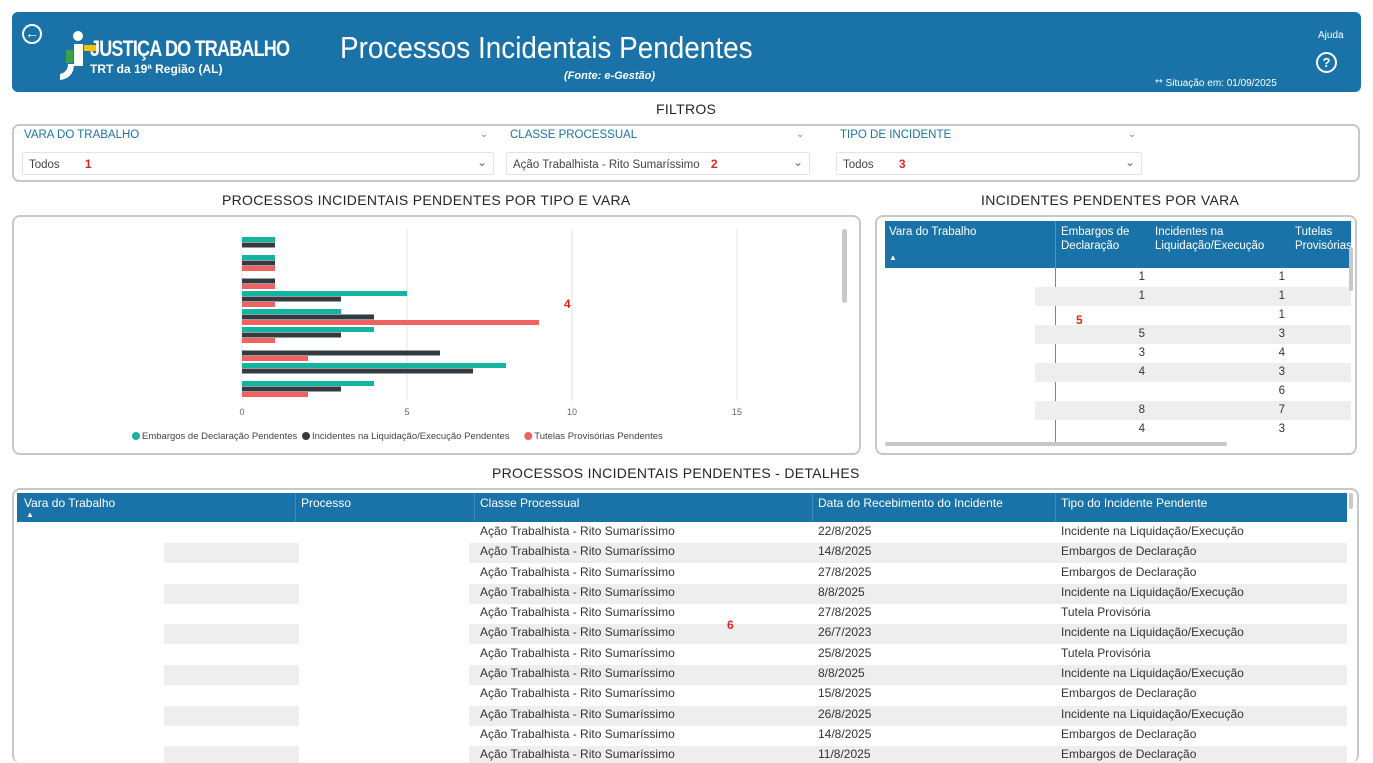  Describe the element at coordinates (845, 713) in the screenshot. I see `data-cell: 26/8/2025` at that location.